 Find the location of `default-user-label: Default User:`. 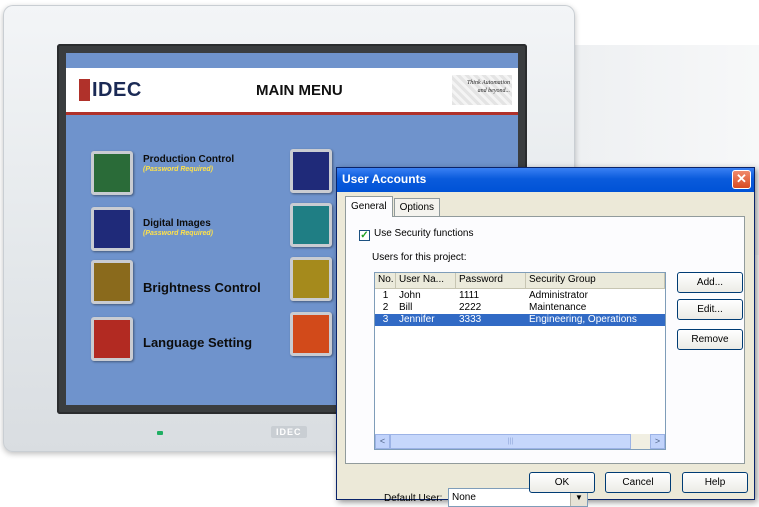

default-user-label: Default User: is located at coordinates (413, 498).